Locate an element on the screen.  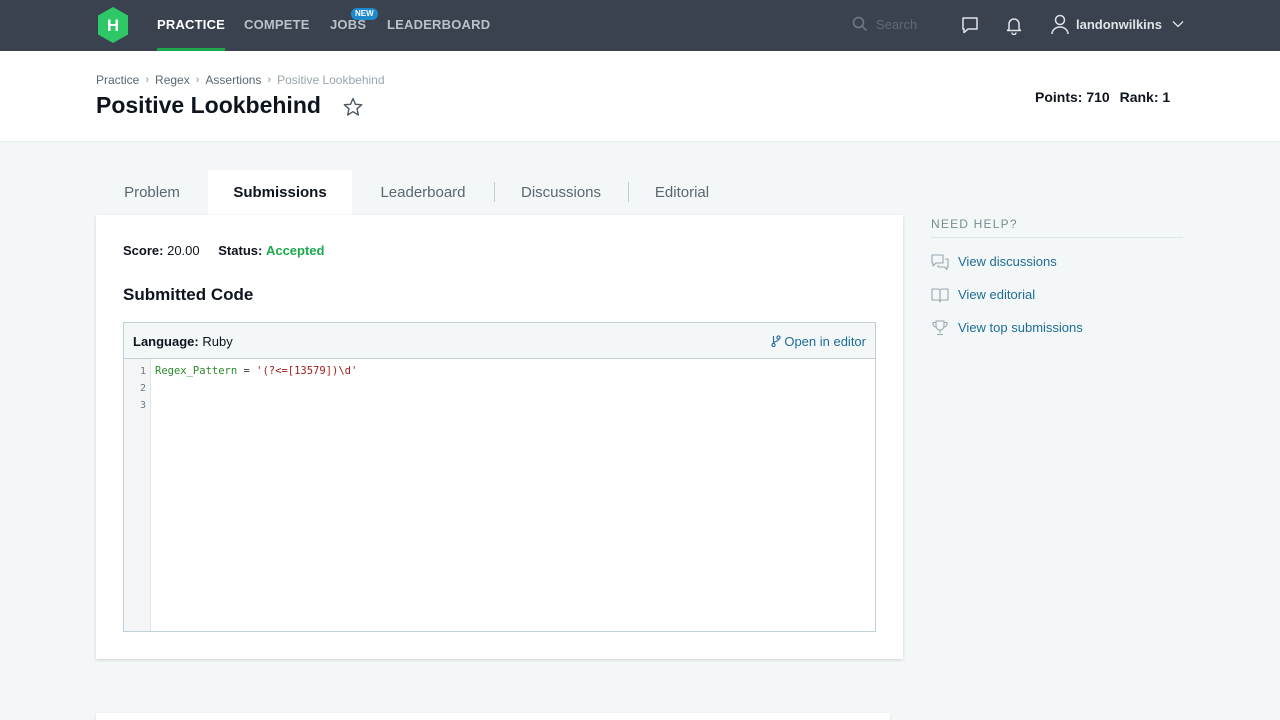
open-in-editor-link: Open in editor is located at coordinates (818, 341).